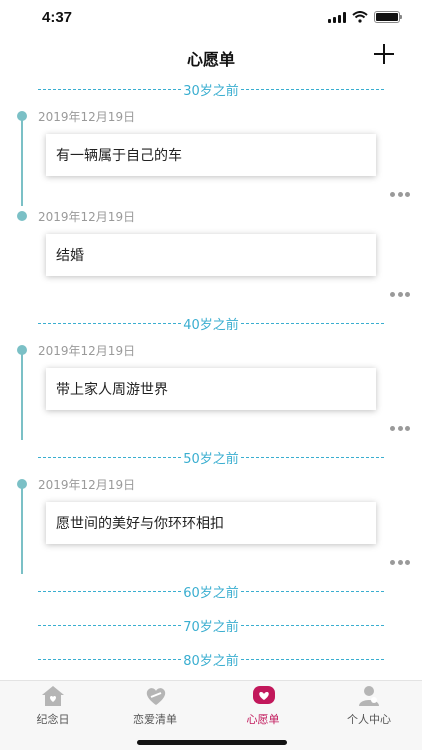 The height and width of the screenshot is (750, 422). I want to click on tab-2: 心愿单, so click(263, 707).